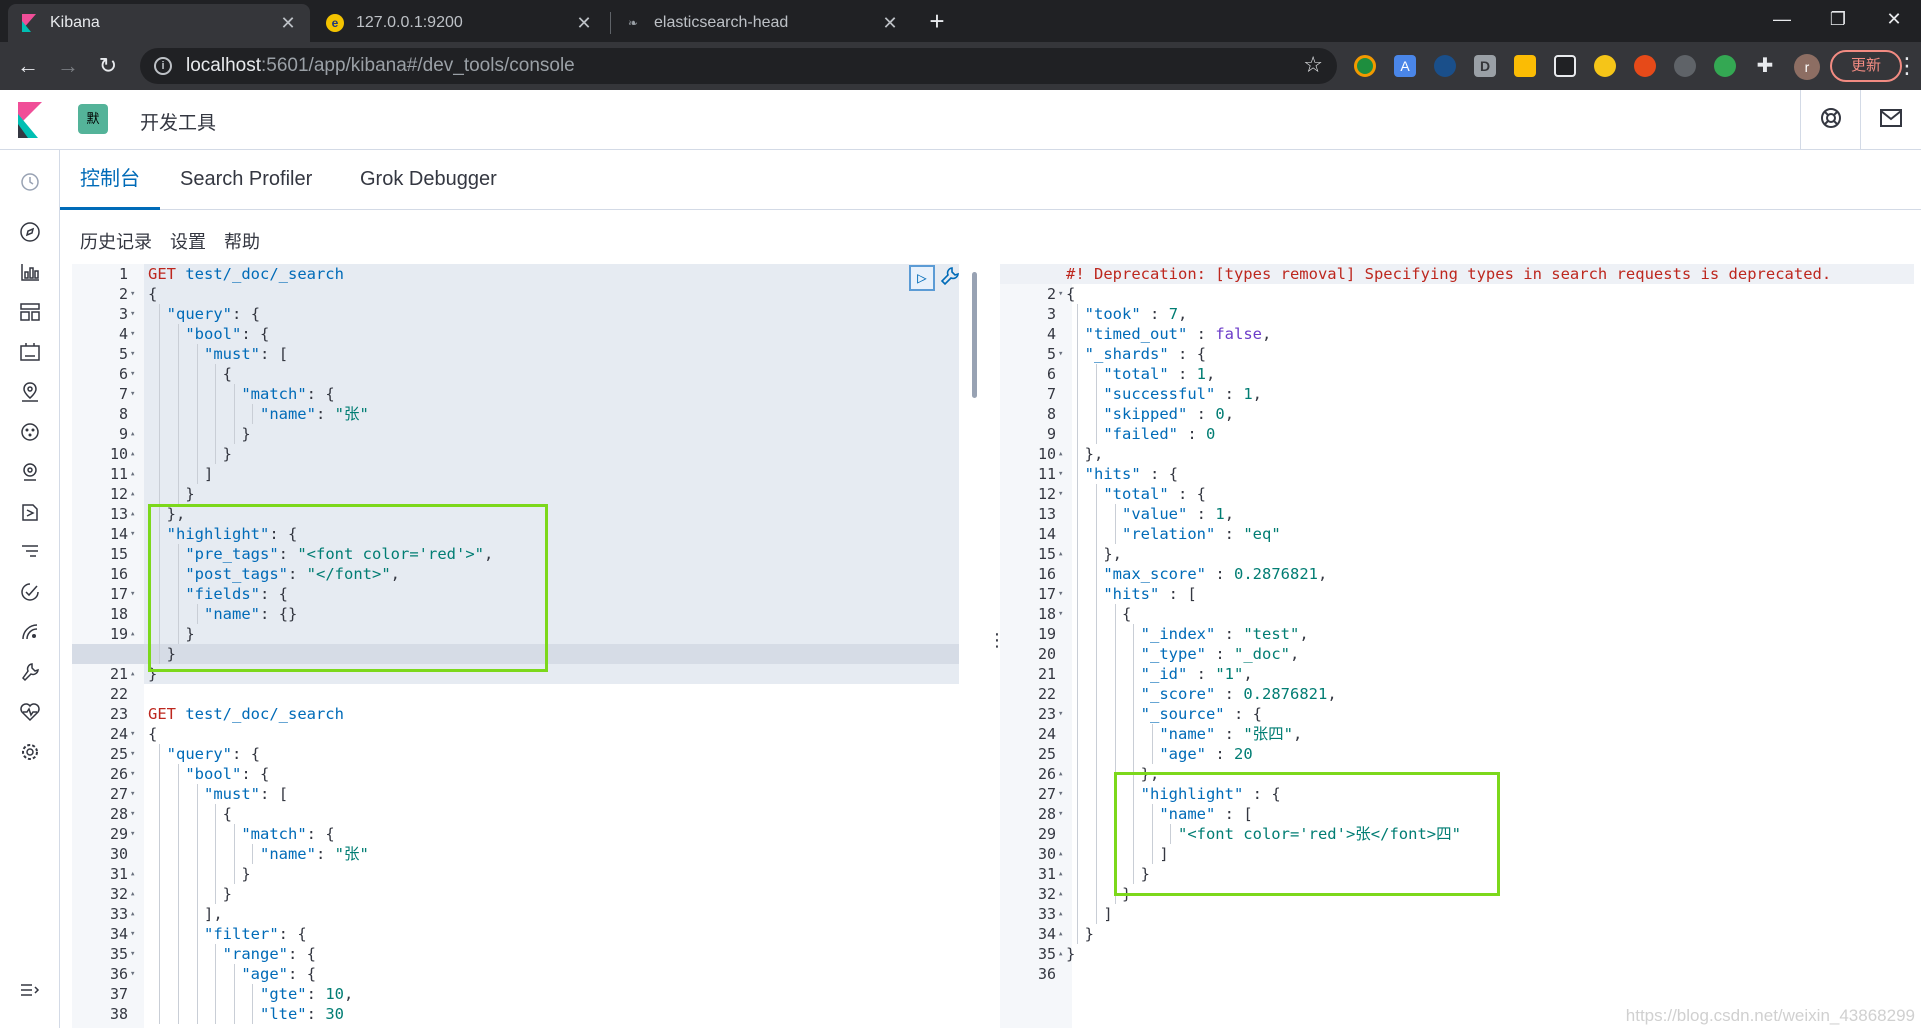 The width and height of the screenshot is (1921, 1028). I want to click on extension-translate-icon: A, so click(1405, 66).